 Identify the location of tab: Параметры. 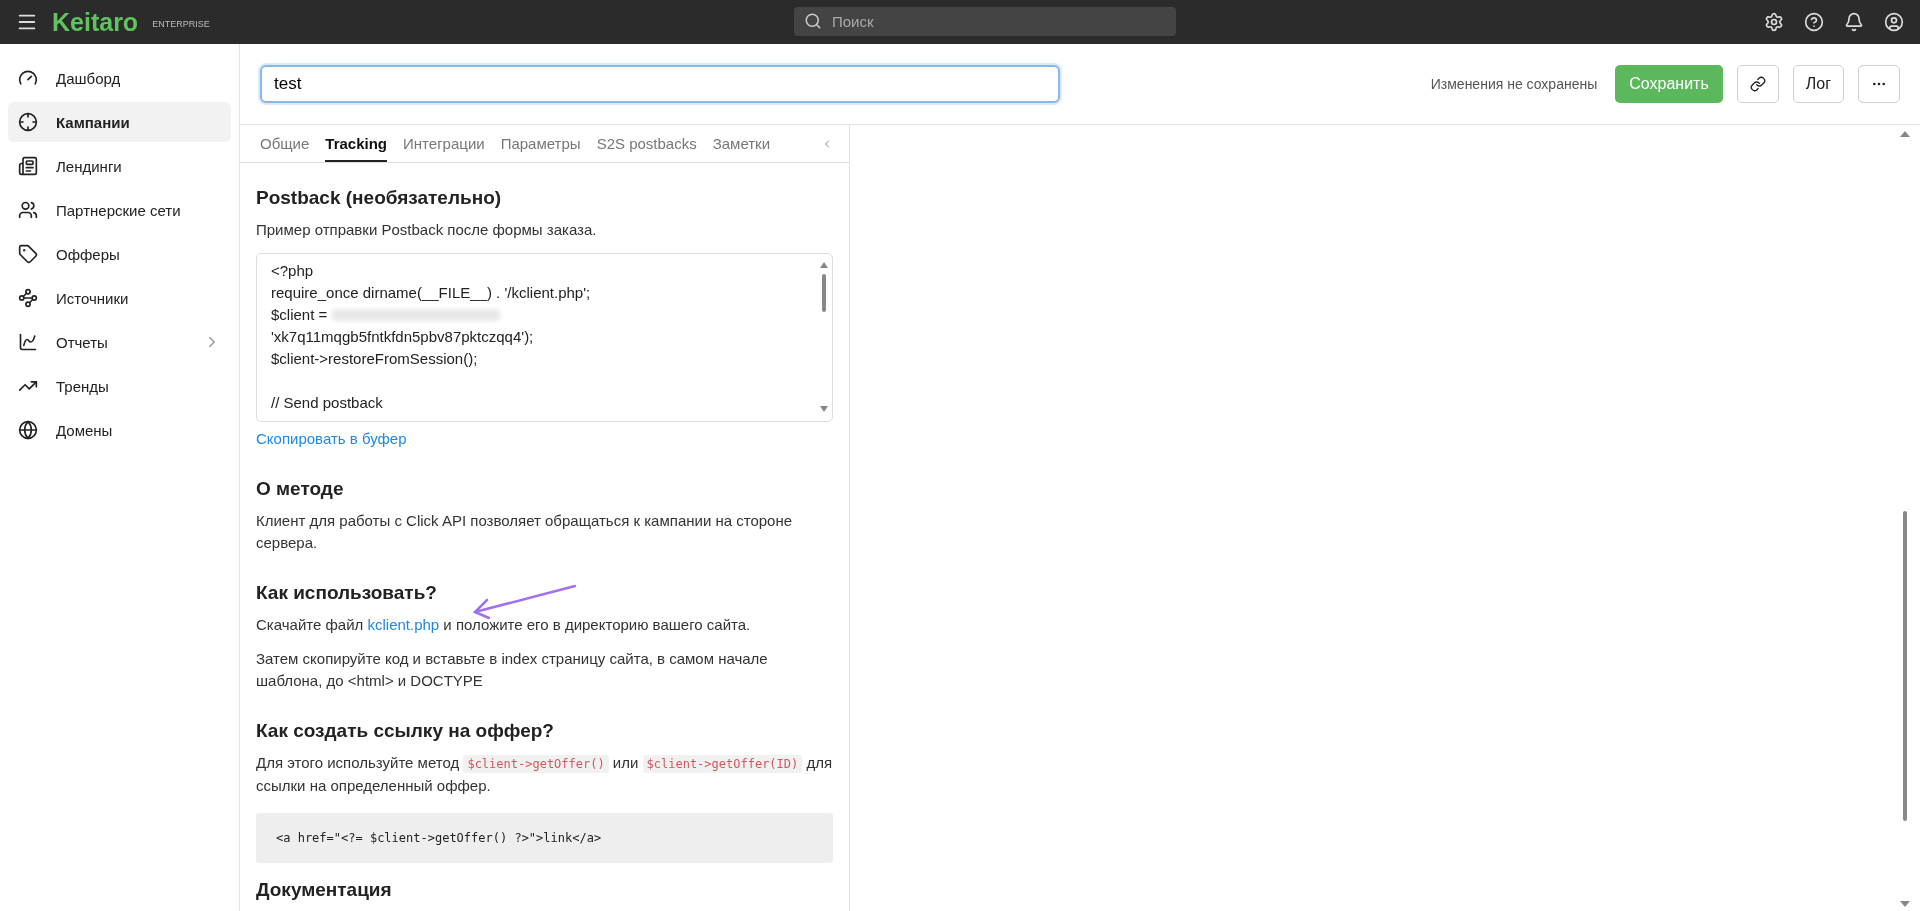
(540, 148).